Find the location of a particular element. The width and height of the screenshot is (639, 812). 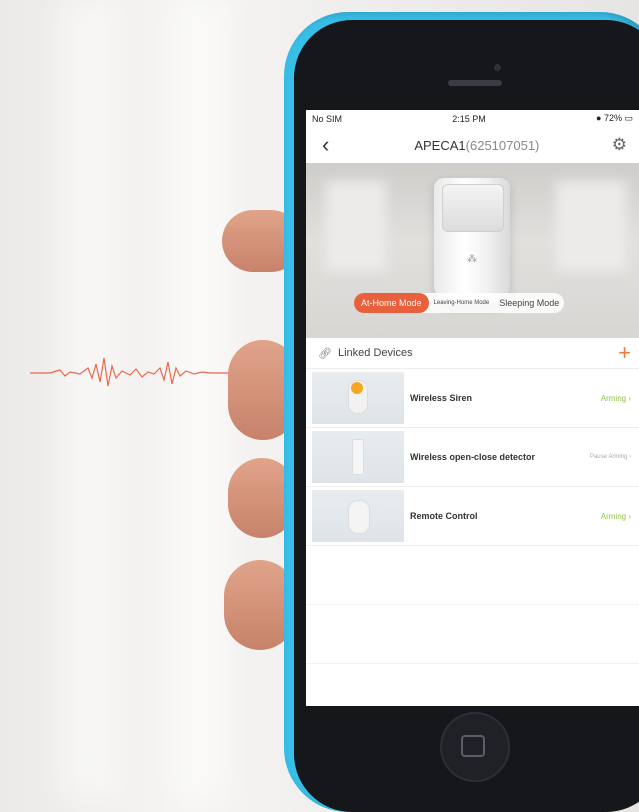

sensor-lens is located at coordinates (473, 208).